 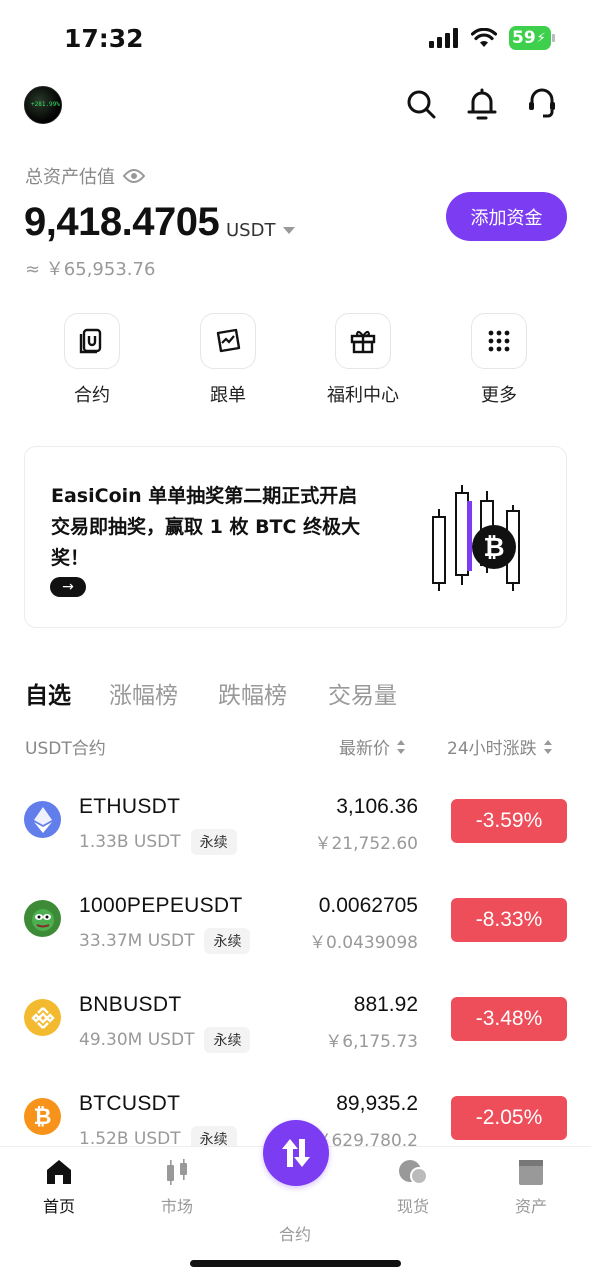 What do you see at coordinates (363, 341) in the screenshot?
I see `gift-icon` at bounding box center [363, 341].